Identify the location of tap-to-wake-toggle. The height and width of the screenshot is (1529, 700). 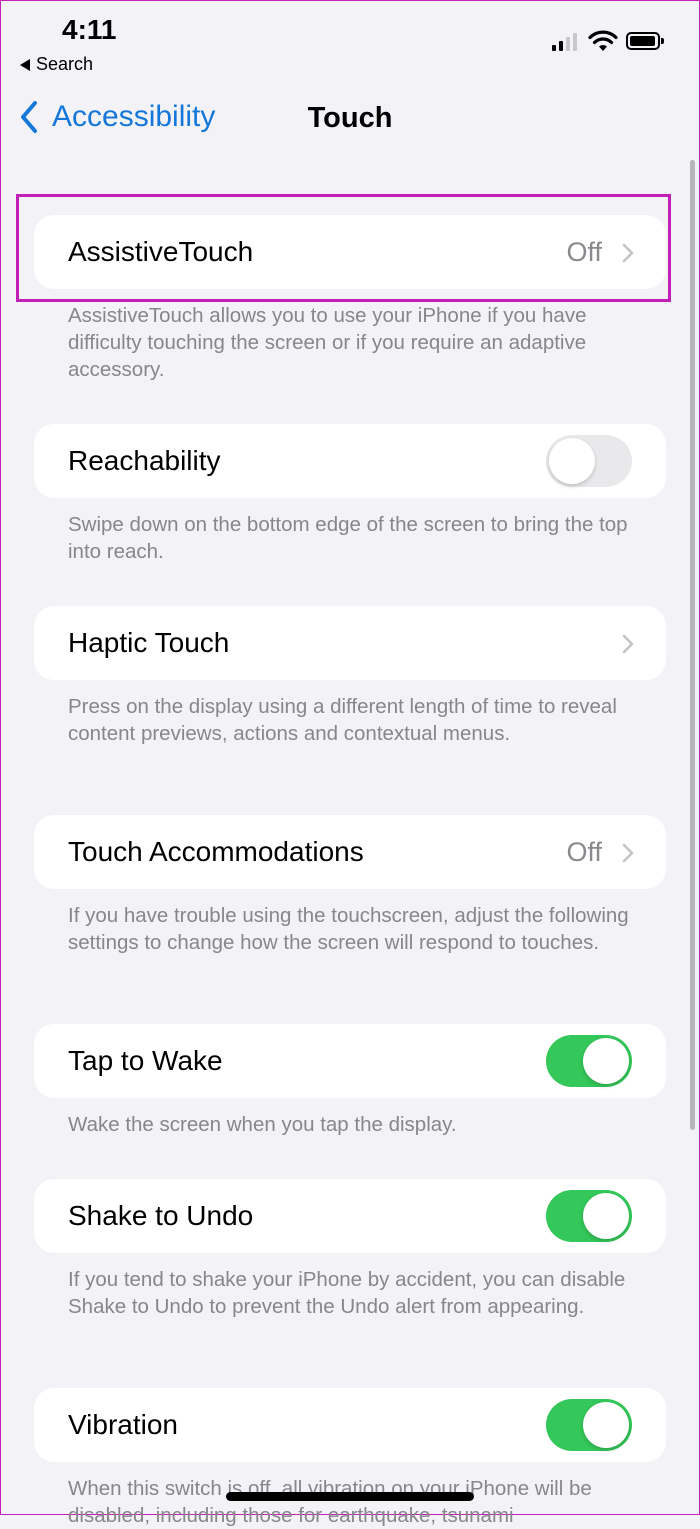
(589, 1061).